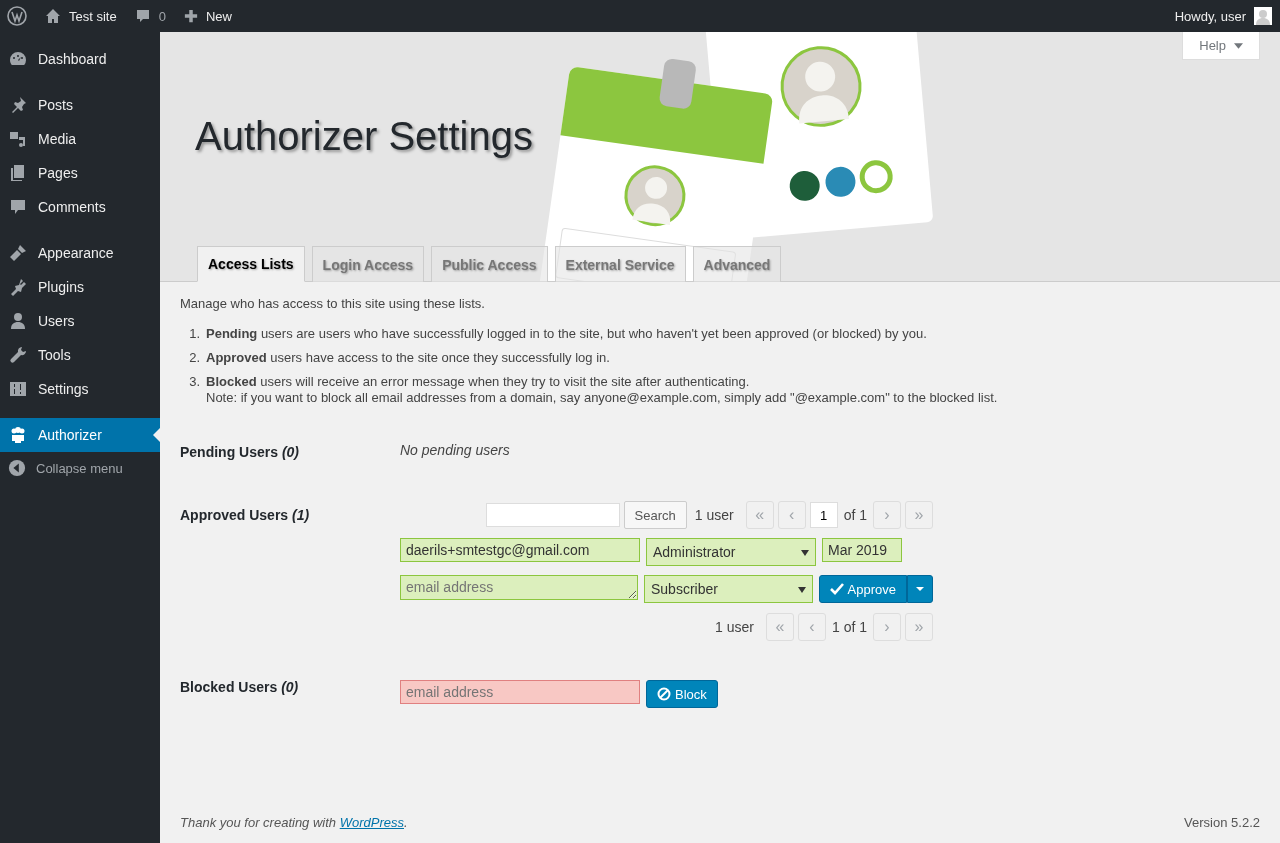 The height and width of the screenshot is (843, 1280). I want to click on role-select: Administrator, so click(731, 552).